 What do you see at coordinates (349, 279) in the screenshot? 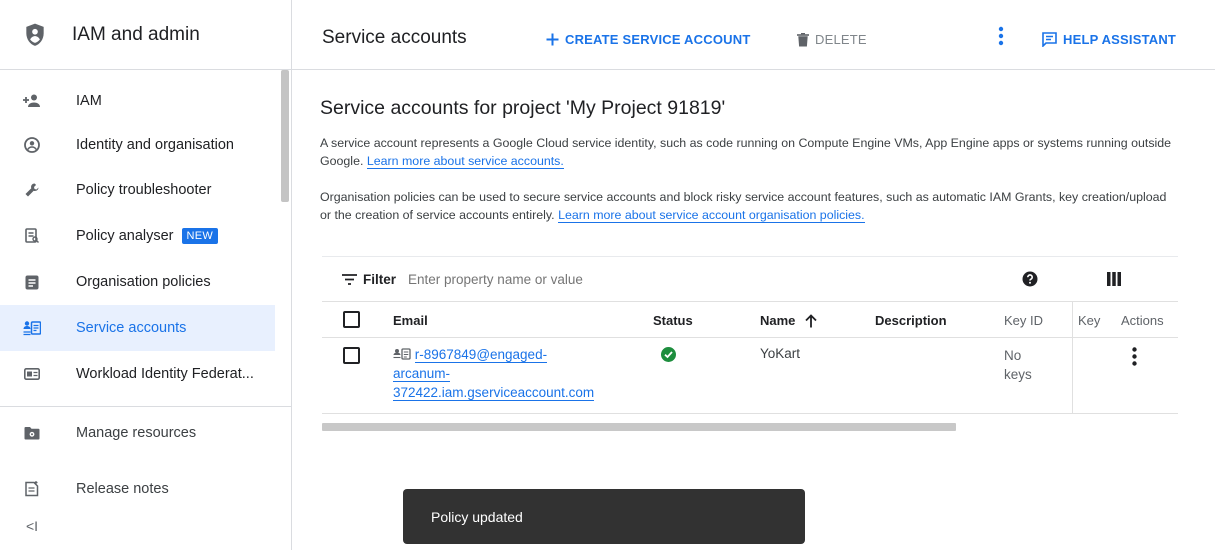
I see `filter-icon` at bounding box center [349, 279].